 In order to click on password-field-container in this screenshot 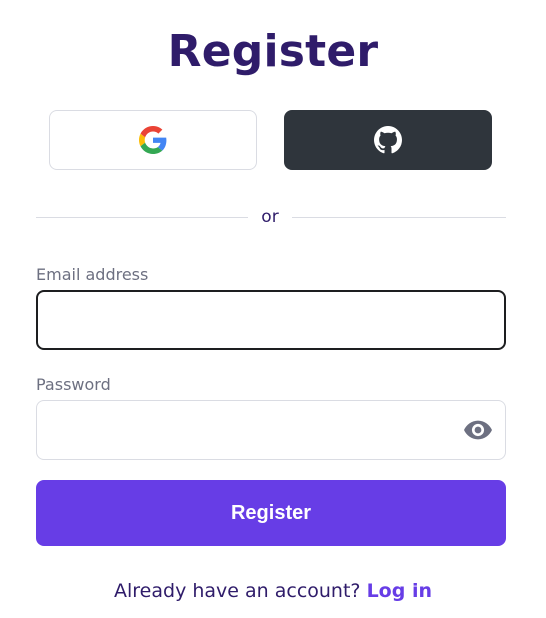, I will do `click(271, 430)`.